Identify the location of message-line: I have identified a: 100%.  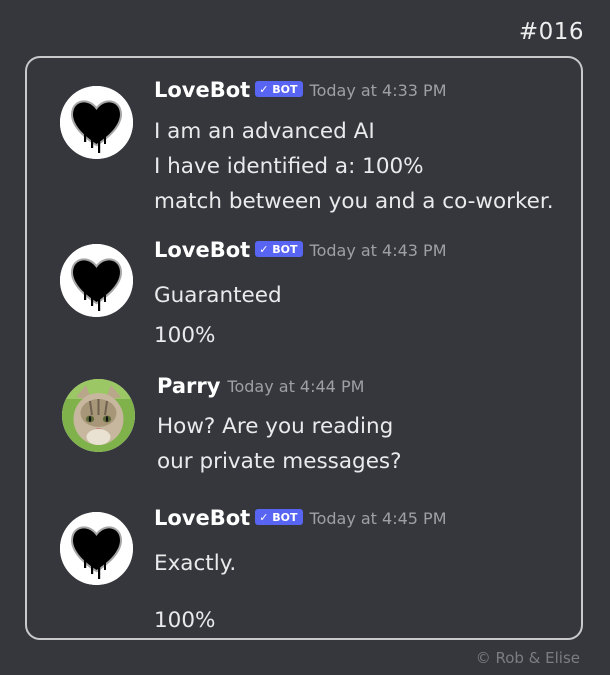
(289, 166).